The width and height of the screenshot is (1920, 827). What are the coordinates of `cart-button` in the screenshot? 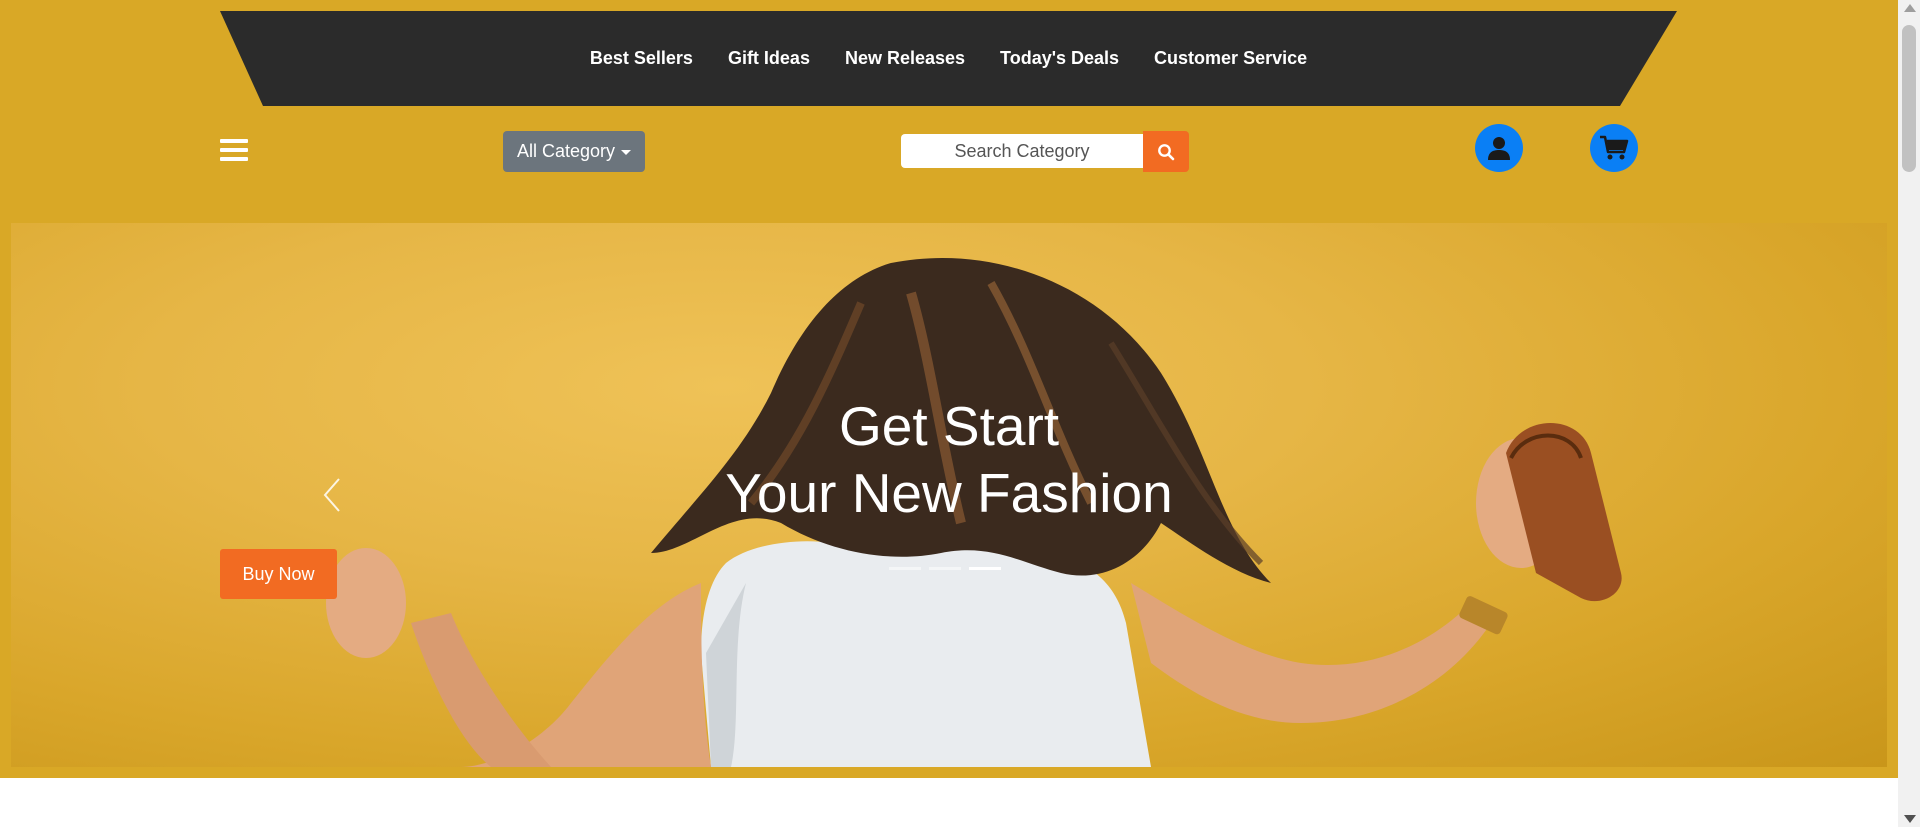 It's located at (1614, 148).